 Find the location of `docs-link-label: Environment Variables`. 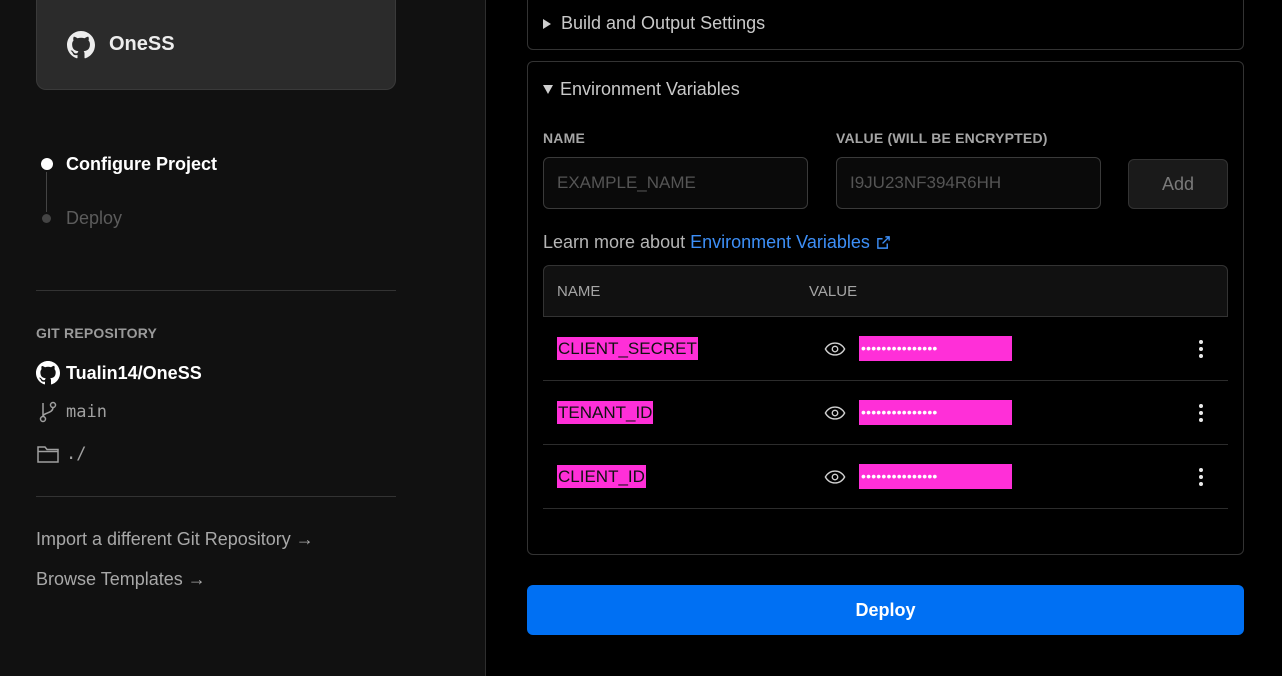

docs-link-label: Environment Variables is located at coordinates (780, 242).